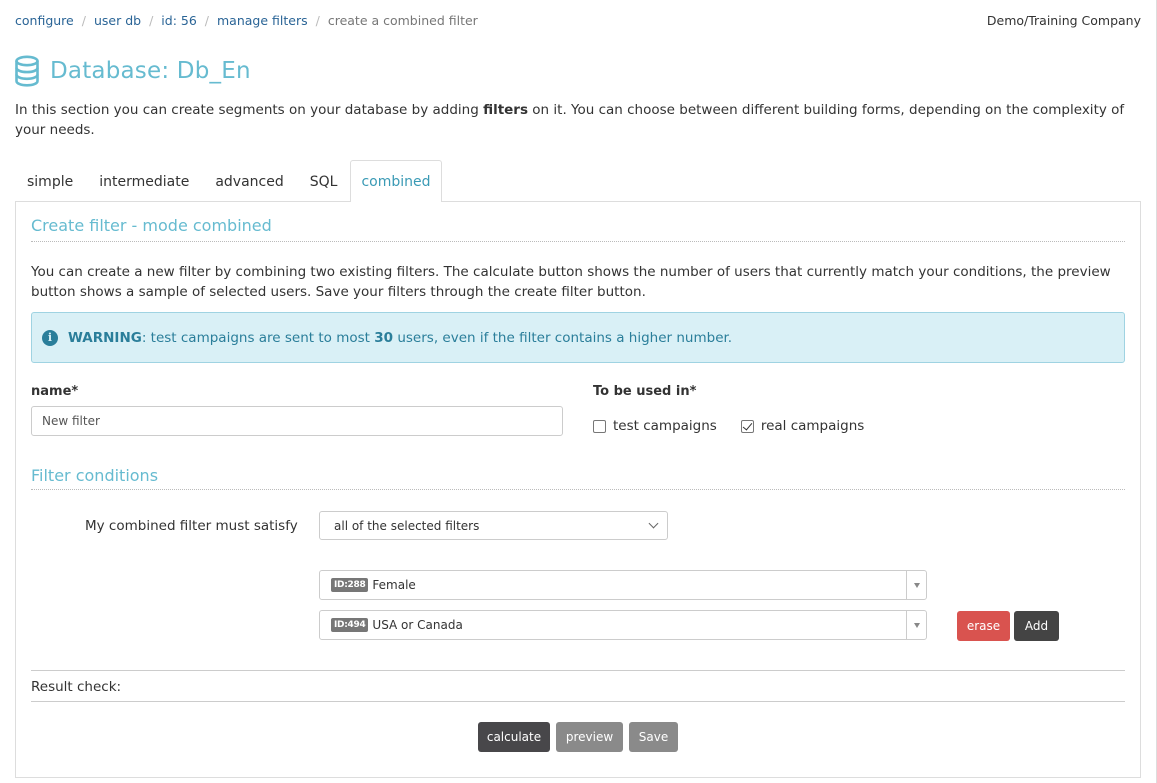  What do you see at coordinates (95, 475) in the screenshot?
I see `filter-conditions-title: Filter conditions` at bounding box center [95, 475].